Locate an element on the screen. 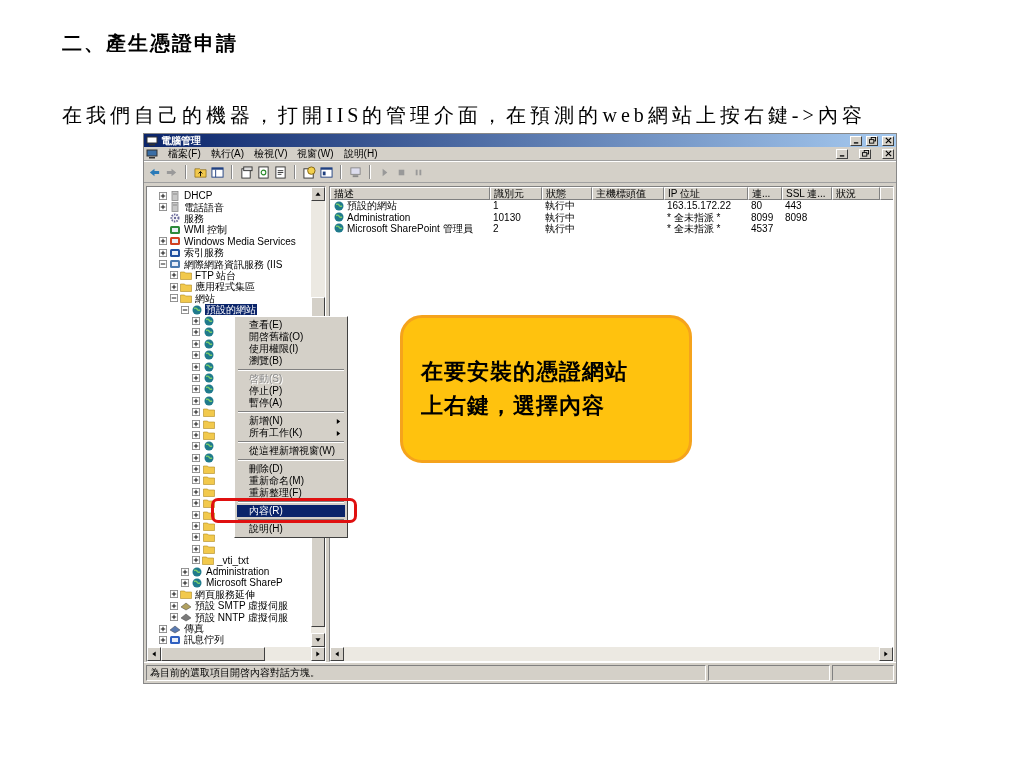 The height and width of the screenshot is (768, 1024). callout-text: 上右鍵，選擇內容 is located at coordinates (513, 406).